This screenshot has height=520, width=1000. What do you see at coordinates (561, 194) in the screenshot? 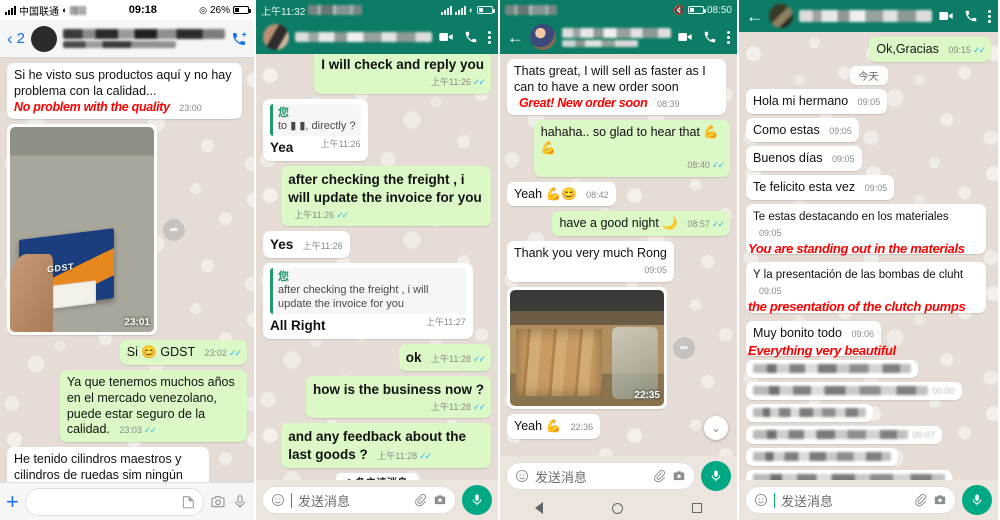
I see `message-bubble-incoming: Yeah 💪😊 08:42` at bounding box center [561, 194].